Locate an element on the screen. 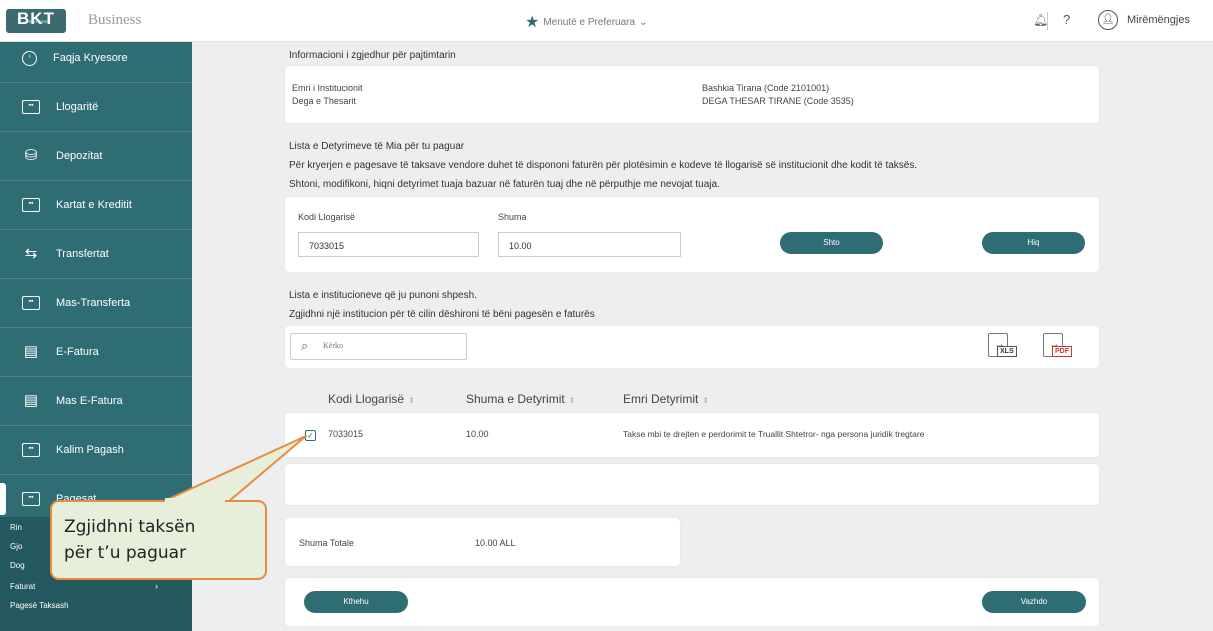  star-icon: ★ is located at coordinates (532, 22).